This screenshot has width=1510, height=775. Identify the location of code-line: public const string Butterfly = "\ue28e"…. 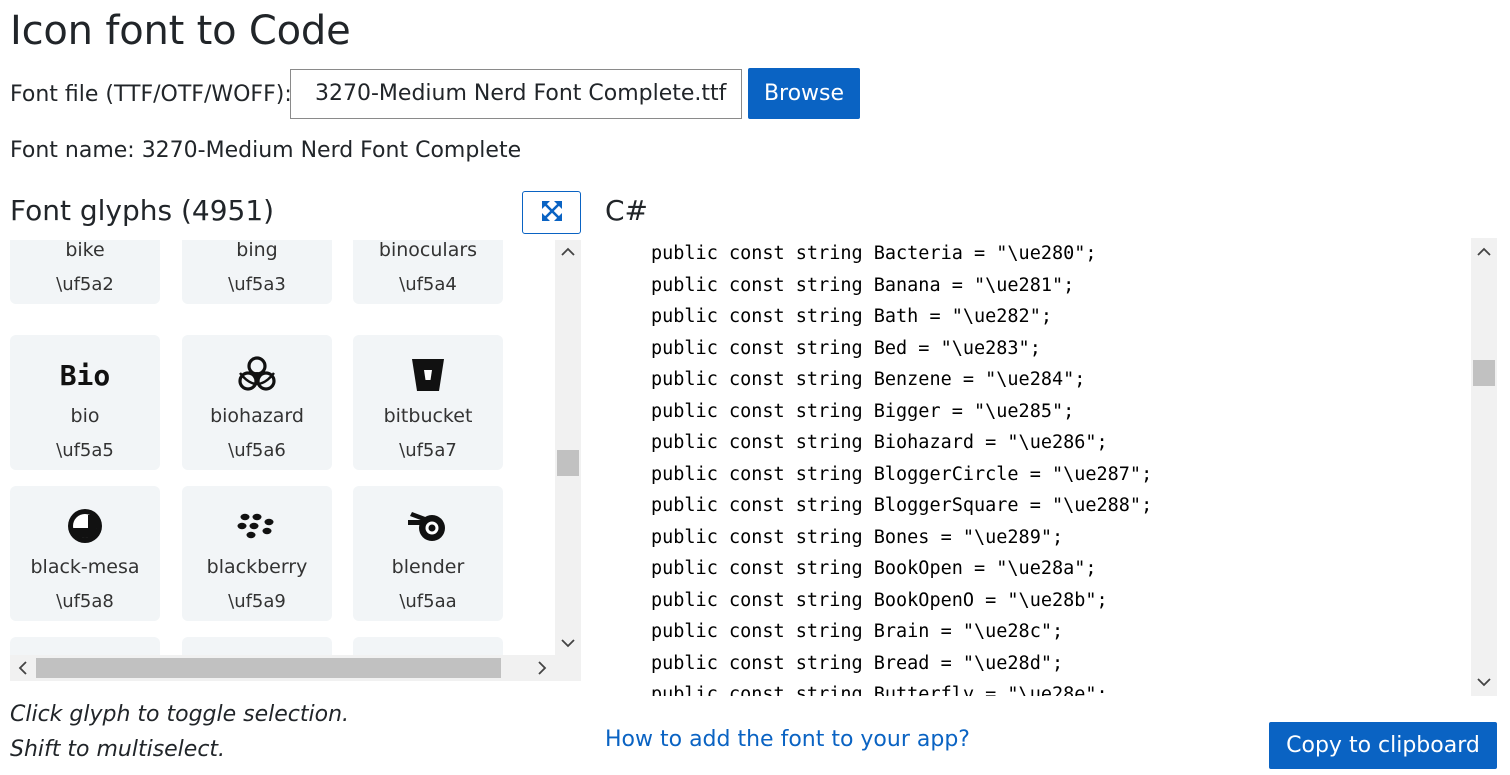
(879, 690).